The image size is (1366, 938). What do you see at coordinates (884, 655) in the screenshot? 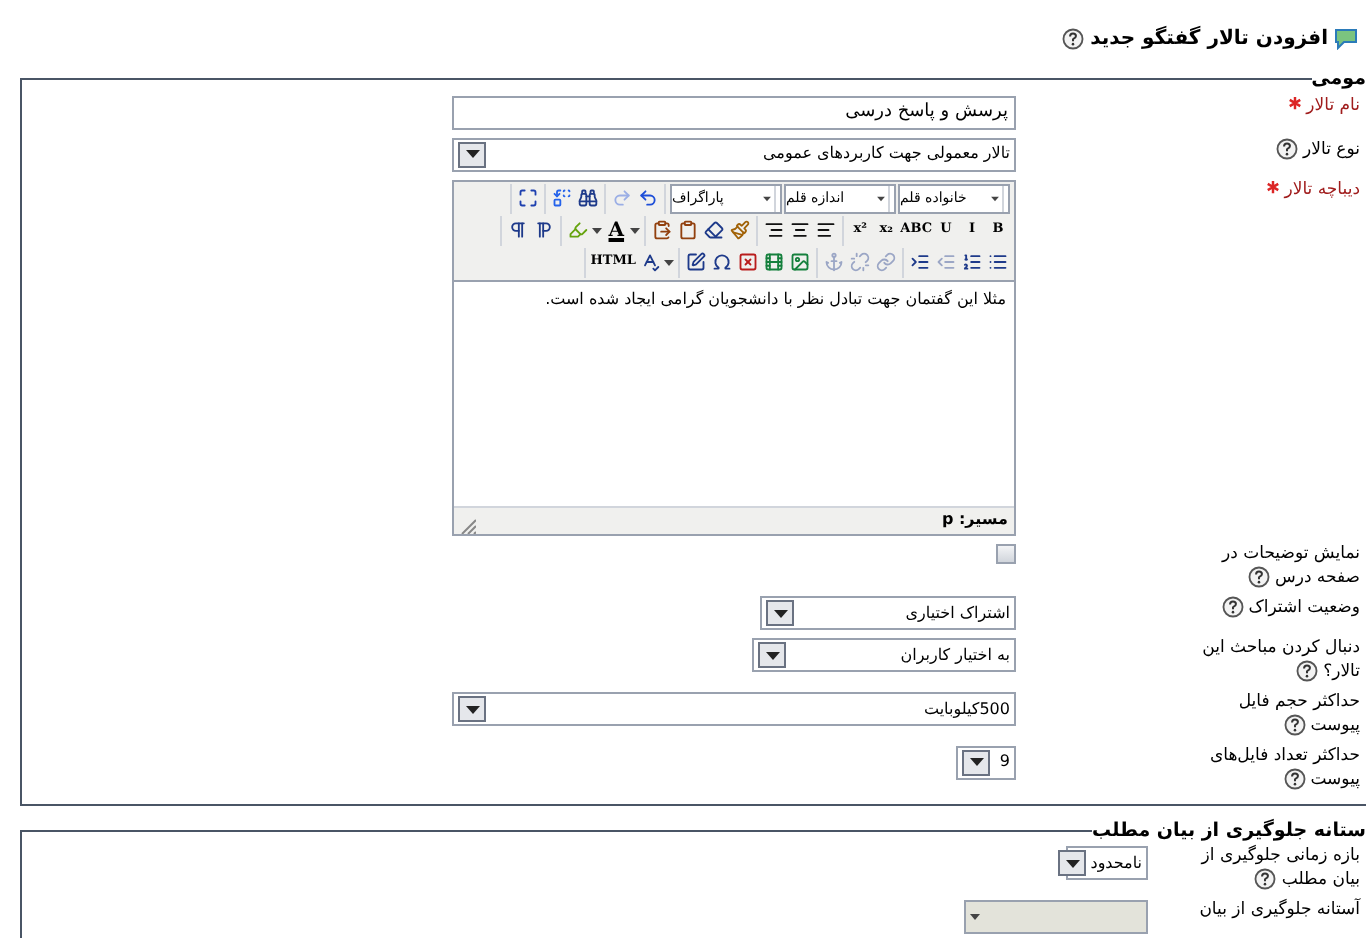
I see `select-field: به اختیار کاربران` at bounding box center [884, 655].